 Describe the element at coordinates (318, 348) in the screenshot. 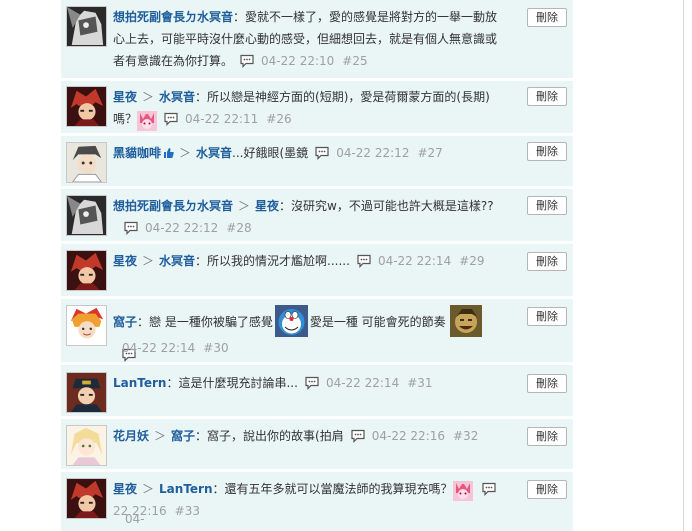

I see `comment-meta-line: 04-22 22:14 #30` at that location.